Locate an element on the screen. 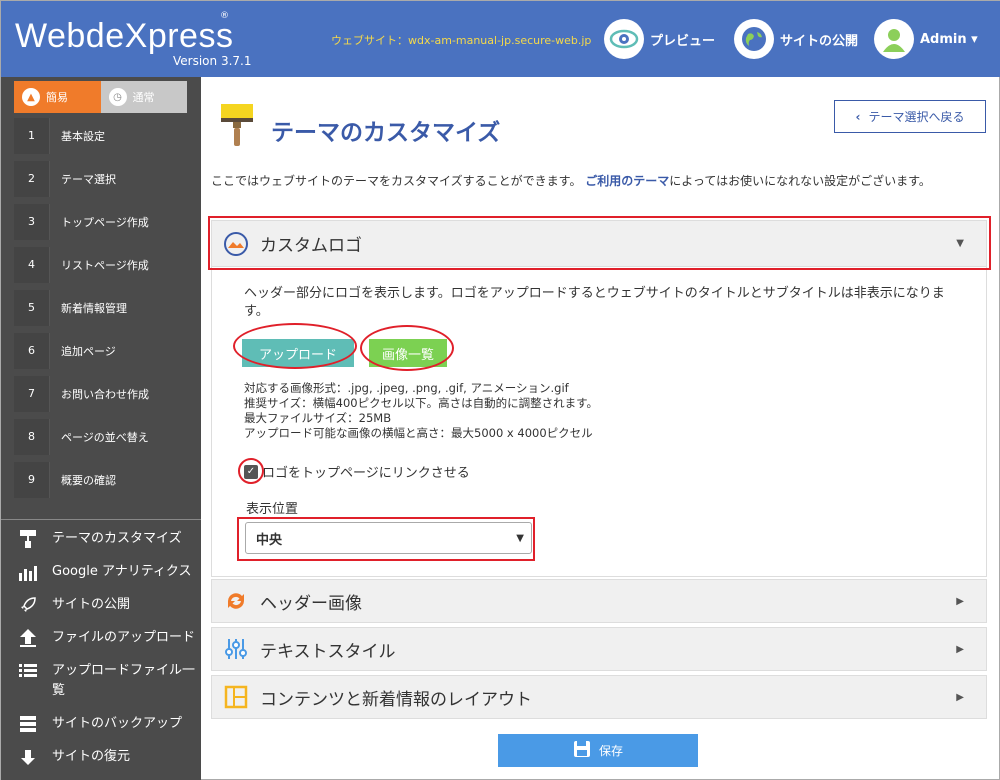 The width and height of the screenshot is (1000, 780). sliders-icon is located at coordinates (236, 649).